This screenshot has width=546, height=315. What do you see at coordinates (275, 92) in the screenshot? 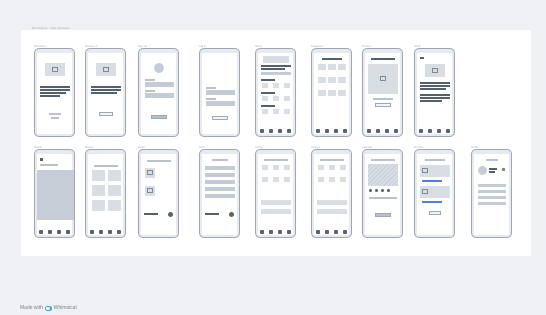
I see `phone-frame-home` at bounding box center [275, 92].